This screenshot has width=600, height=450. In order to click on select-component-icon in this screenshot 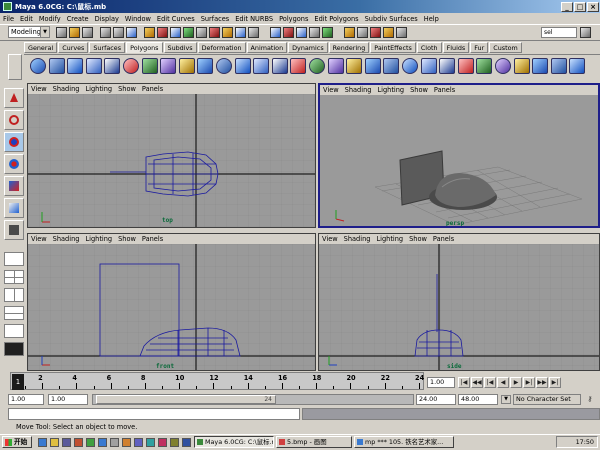, I will do `click(131, 32)`.